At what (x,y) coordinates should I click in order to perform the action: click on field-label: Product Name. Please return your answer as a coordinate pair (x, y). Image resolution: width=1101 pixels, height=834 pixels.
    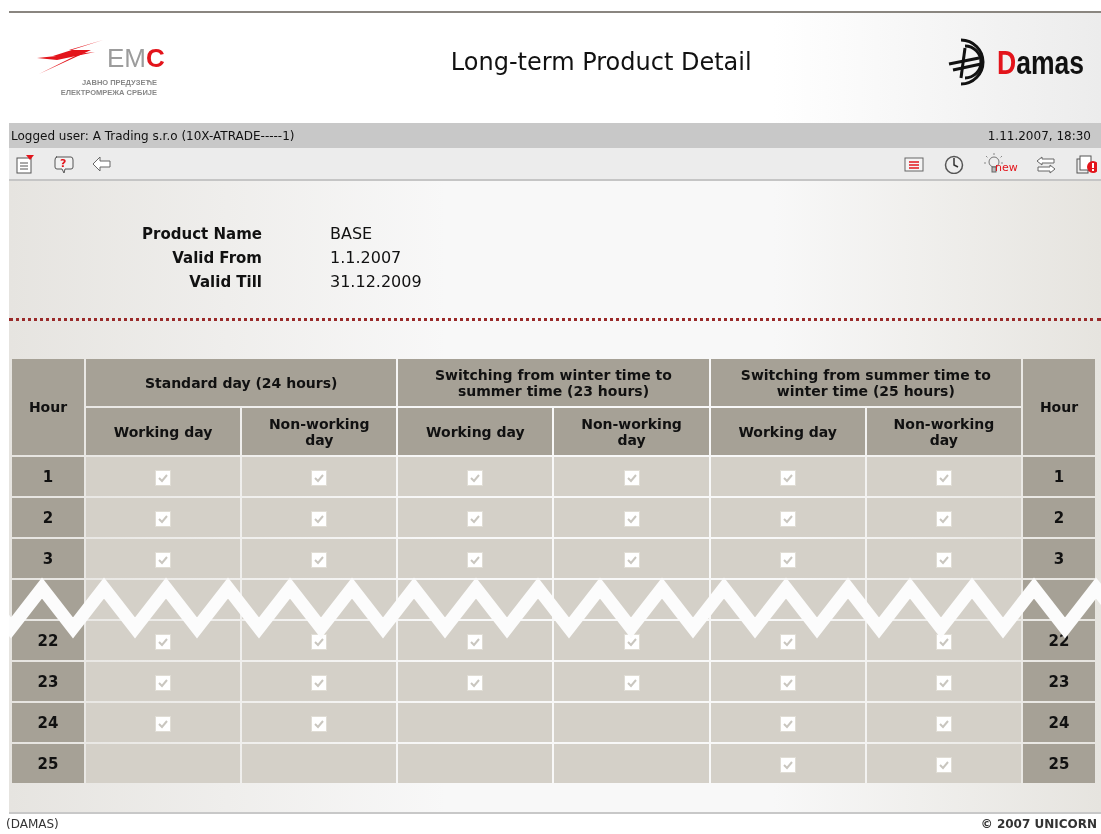
    Looking at the image, I should click on (201, 234).